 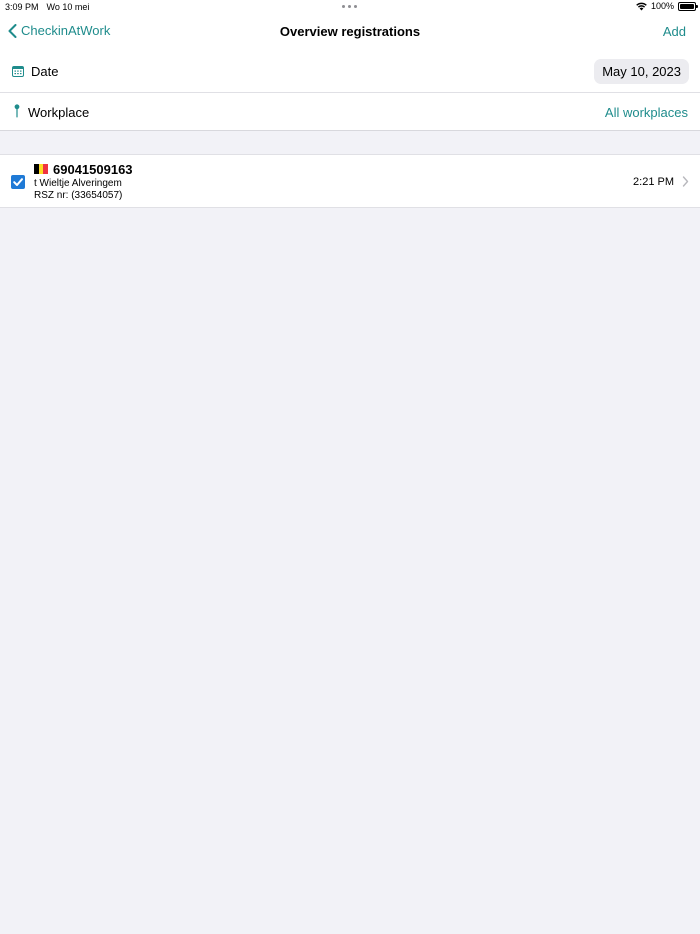 I want to click on status-bar: 3:09 PM Wo 10 mei 100%, so click(x=350, y=7).